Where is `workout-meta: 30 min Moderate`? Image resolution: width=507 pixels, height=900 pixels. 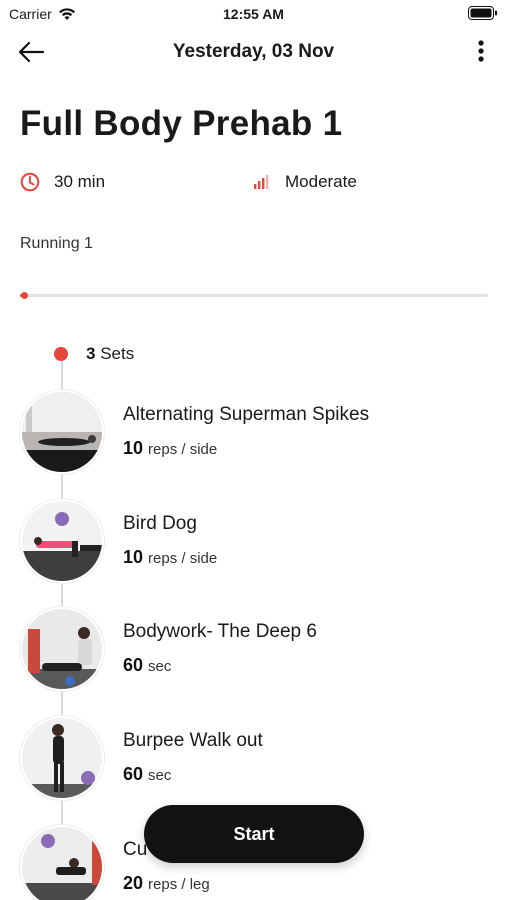
workout-meta: 30 min Moderate is located at coordinates (255, 185).